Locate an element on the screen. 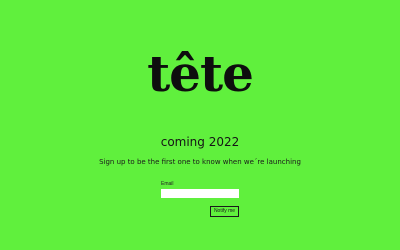 The image size is (400, 250). signup-form: Email is located at coordinates (200, 189).